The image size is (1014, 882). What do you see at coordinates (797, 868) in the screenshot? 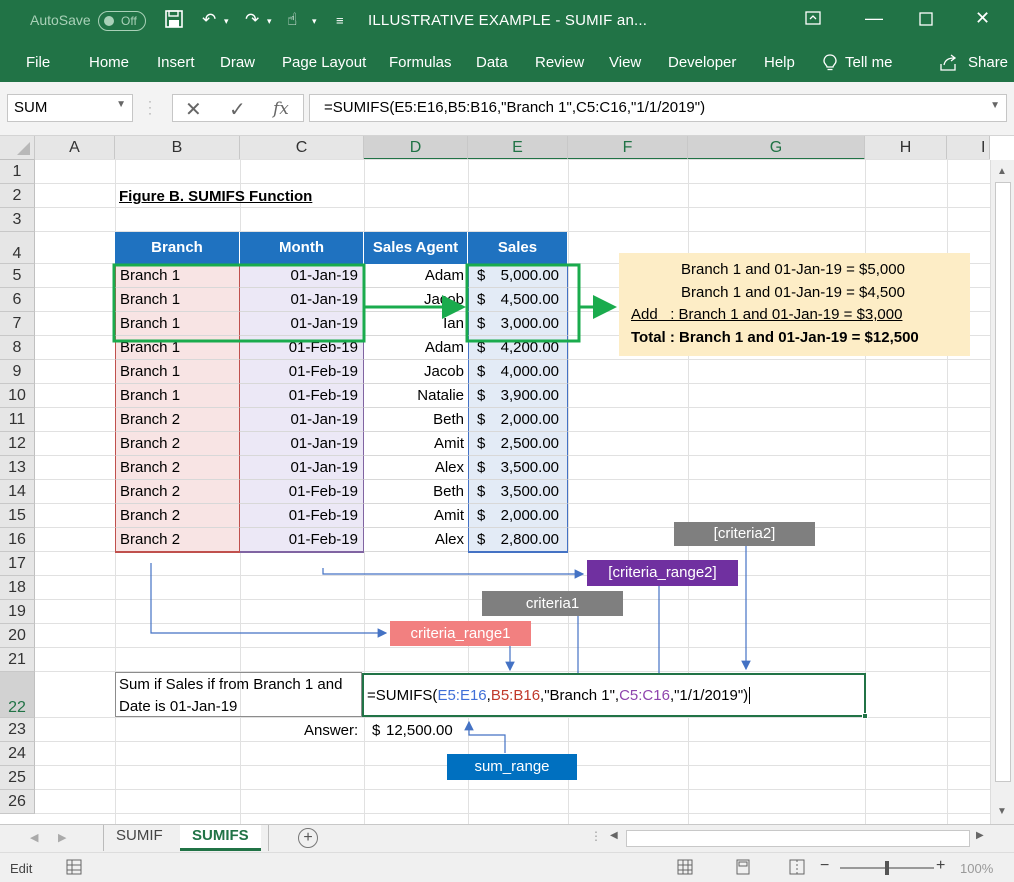
I see `page-break-view-icon` at bounding box center [797, 868].